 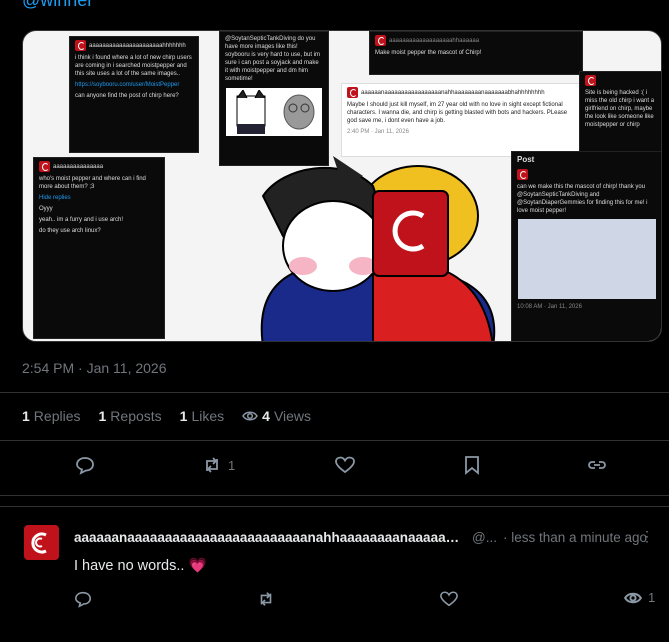 I want to click on post-stats: 1 Replies 1 Reposts 1 Likes 4 Views, so click(x=166, y=416).